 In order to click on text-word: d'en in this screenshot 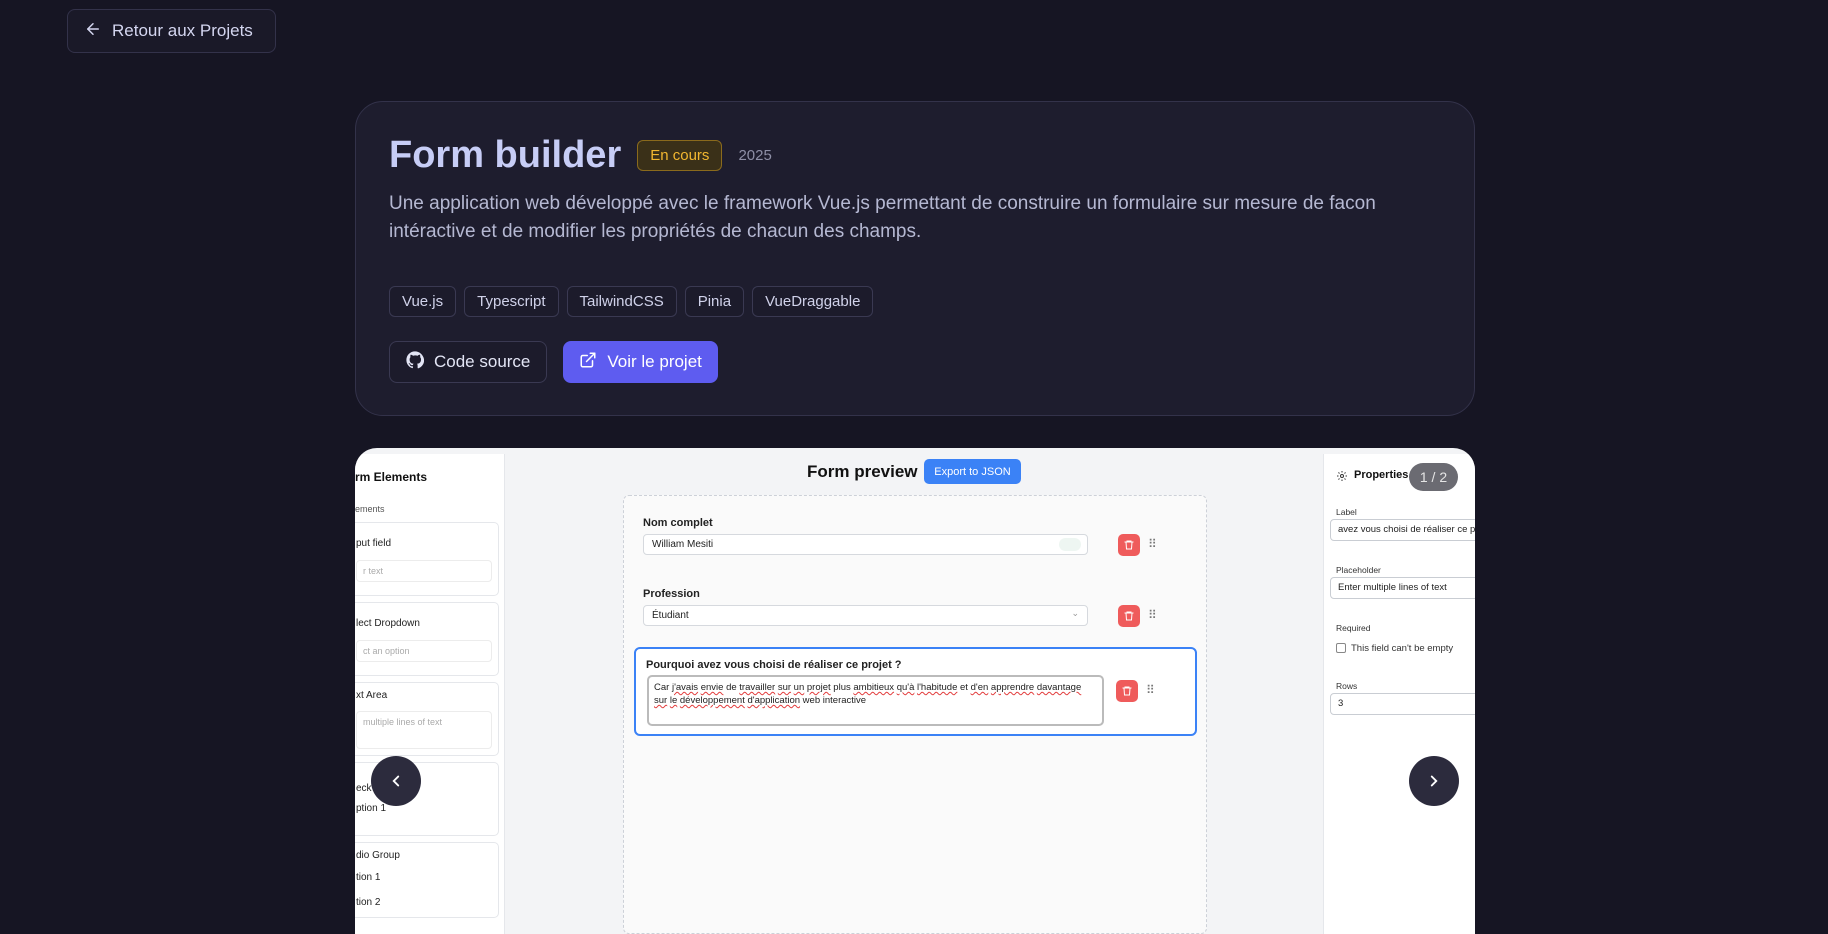, I will do `click(979, 687)`.